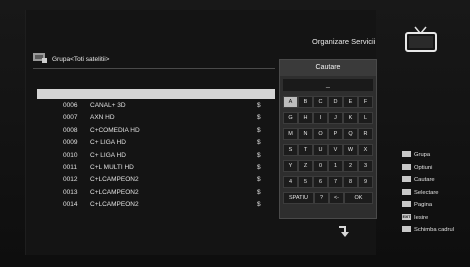 The image size is (470, 267). Describe the element at coordinates (305, 166) in the screenshot. I see `key-z: Z` at that location.